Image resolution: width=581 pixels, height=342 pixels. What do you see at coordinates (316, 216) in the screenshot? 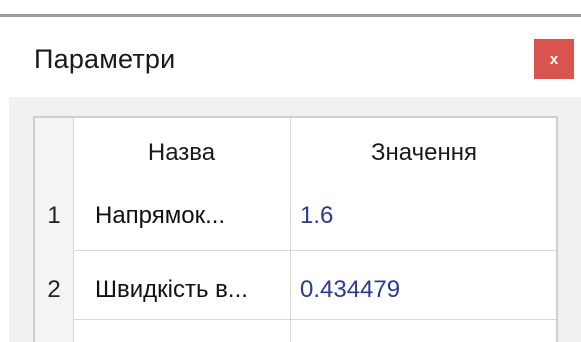
I see `parameter-value-cell: 1.6` at bounding box center [316, 216].